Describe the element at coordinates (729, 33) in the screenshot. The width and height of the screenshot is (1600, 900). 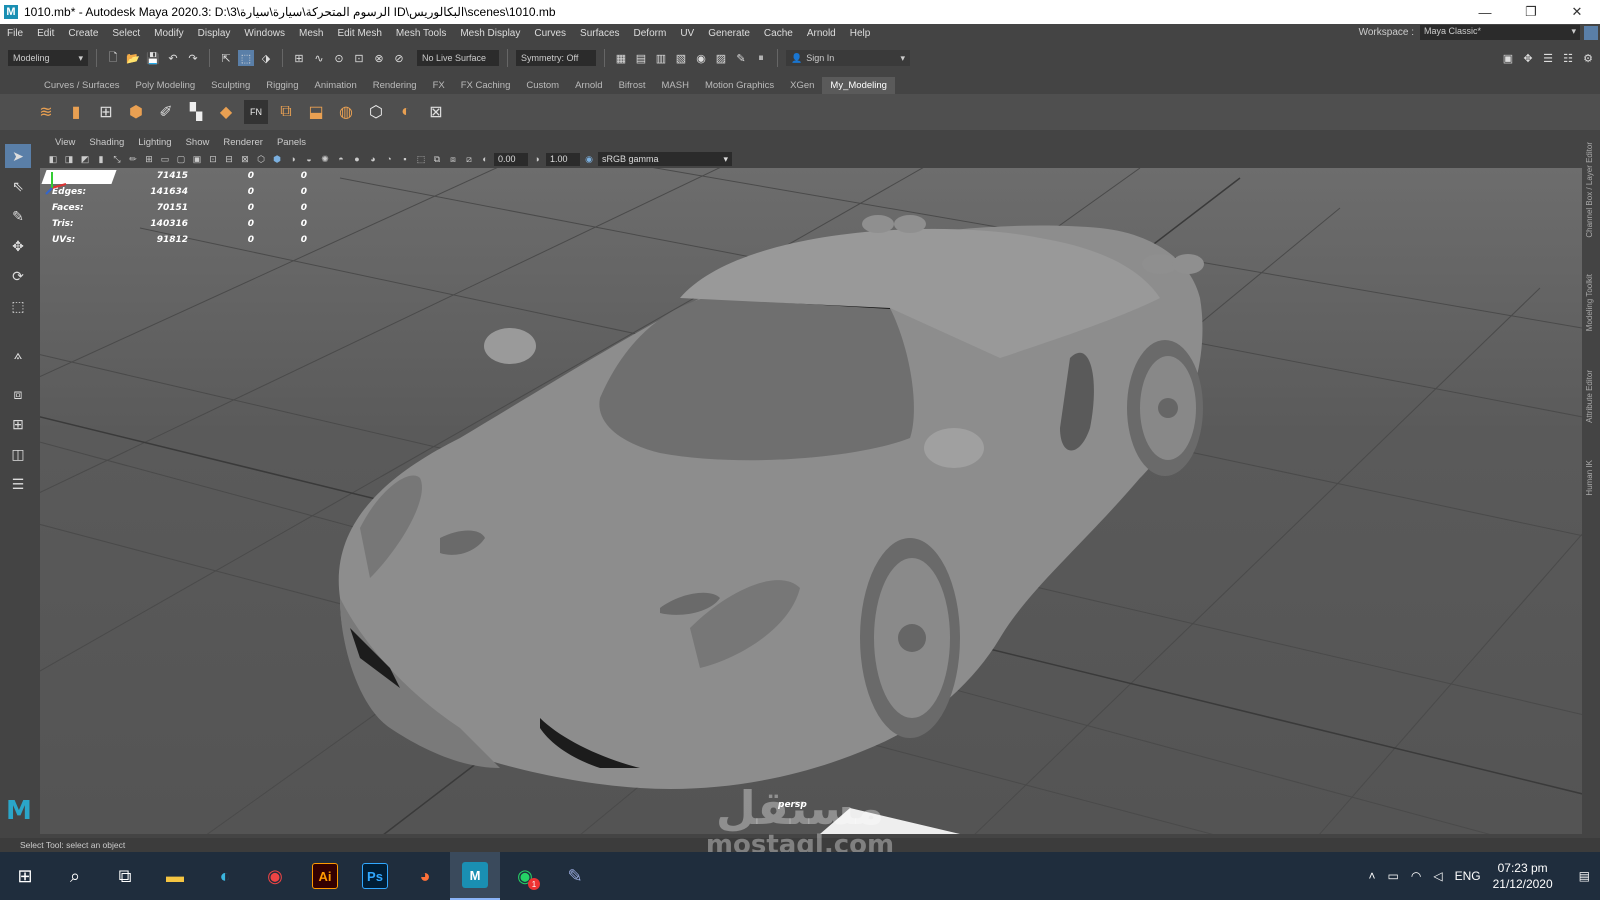
I see `menu-generate: Generate` at that location.